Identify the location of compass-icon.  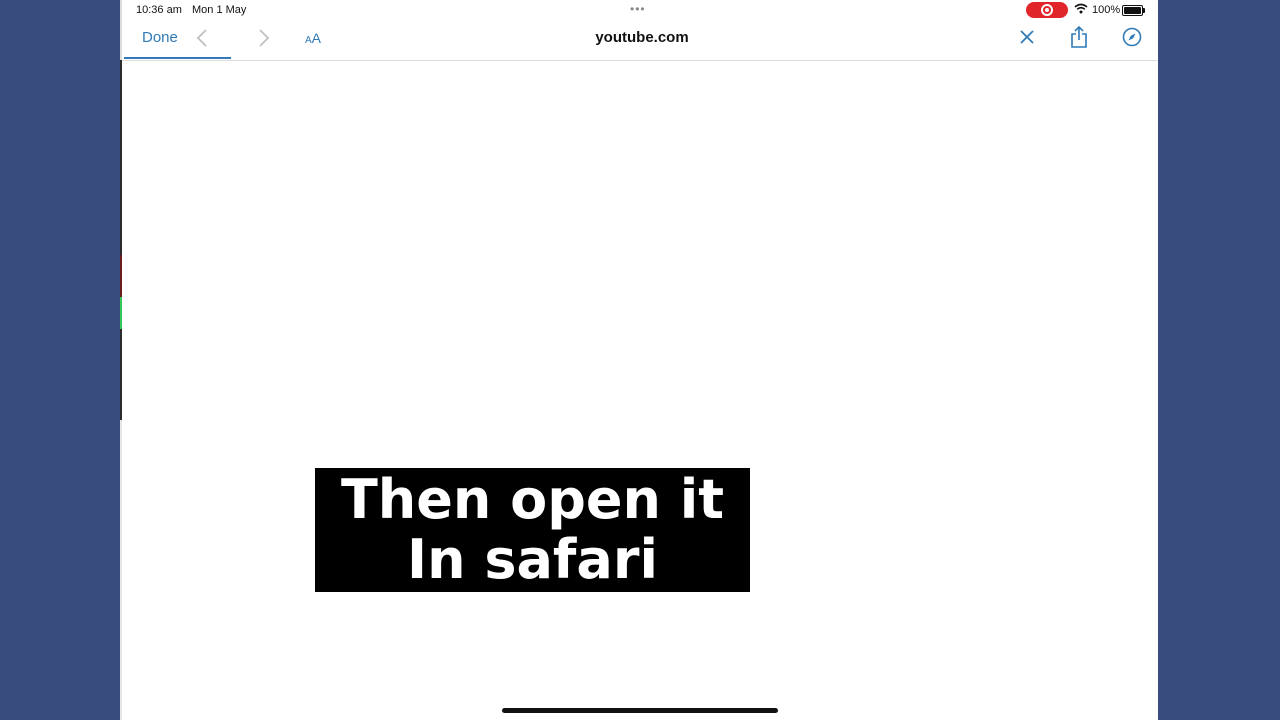
(1132, 39).